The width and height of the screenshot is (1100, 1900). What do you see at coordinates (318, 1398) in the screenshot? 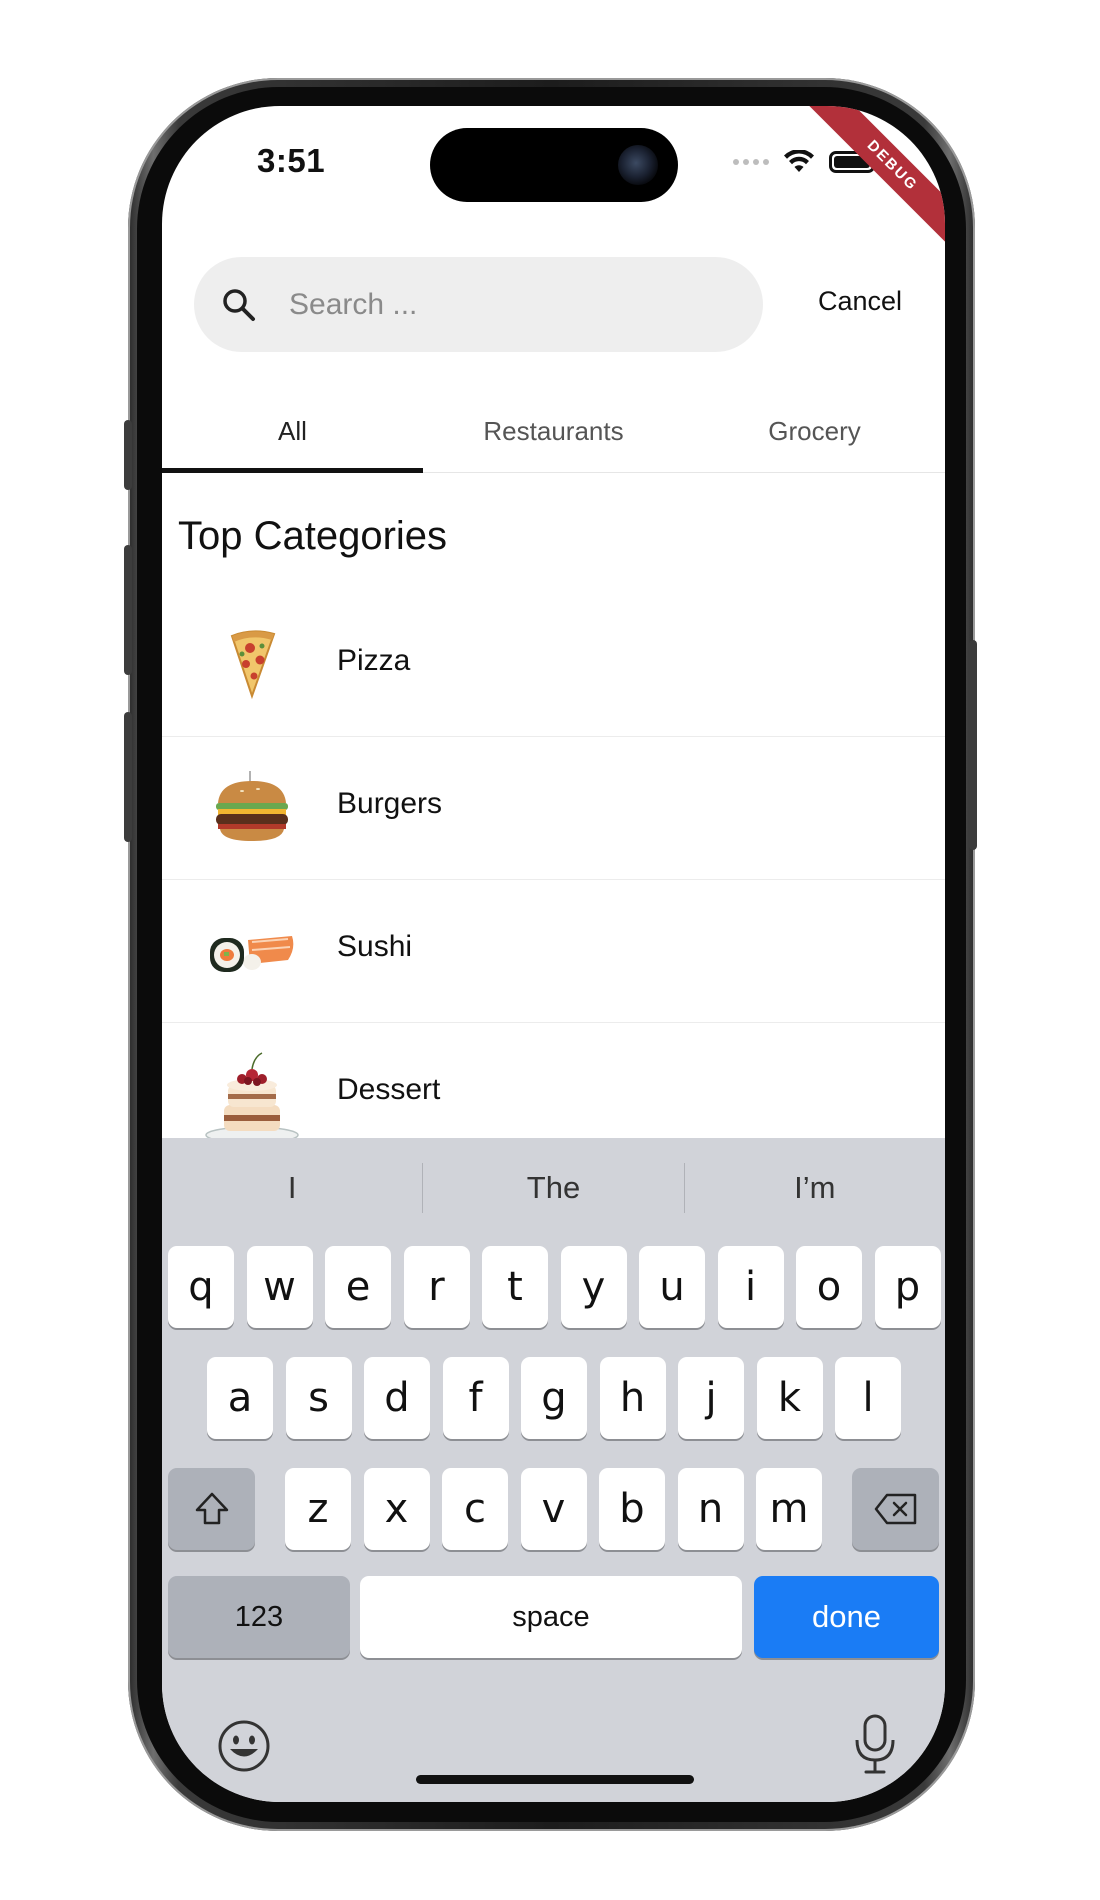
I see `key-s: s` at bounding box center [318, 1398].